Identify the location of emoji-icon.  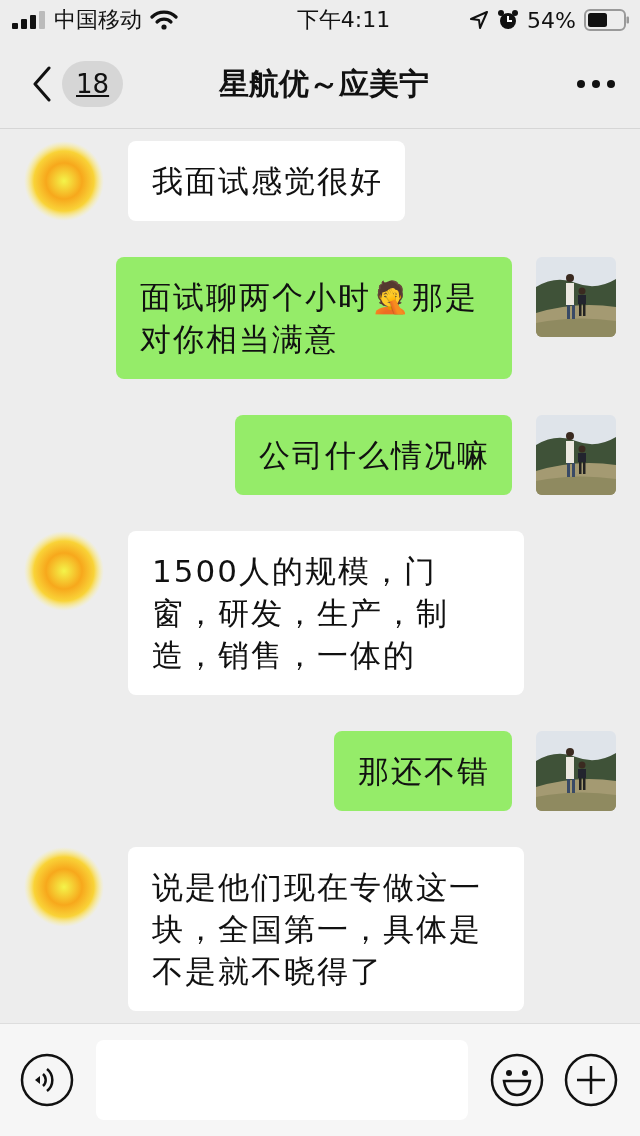
(517, 1080).